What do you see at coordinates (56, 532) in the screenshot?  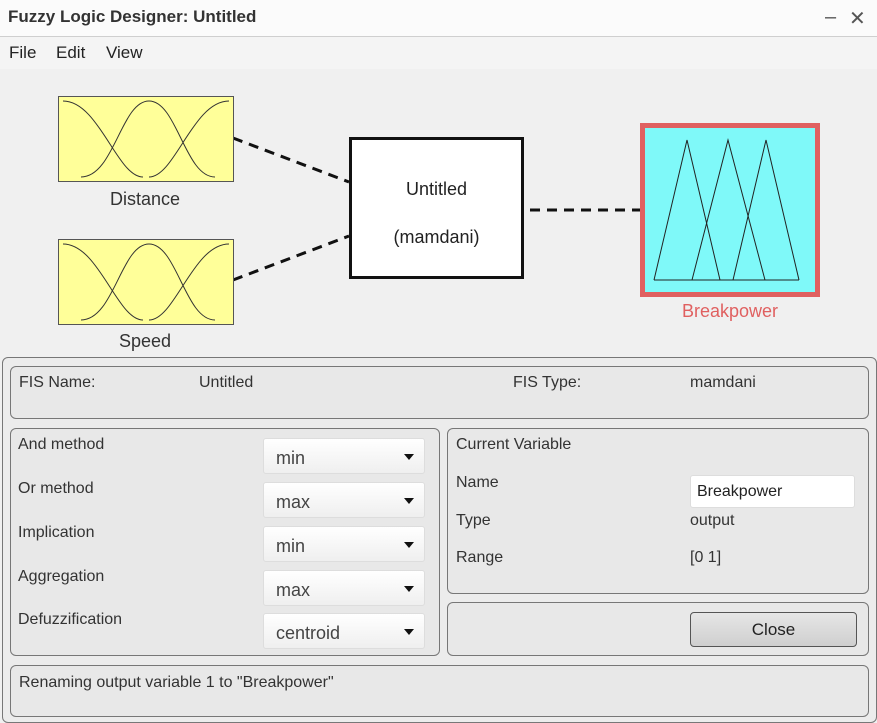 I see `implication-label: Implication` at bounding box center [56, 532].